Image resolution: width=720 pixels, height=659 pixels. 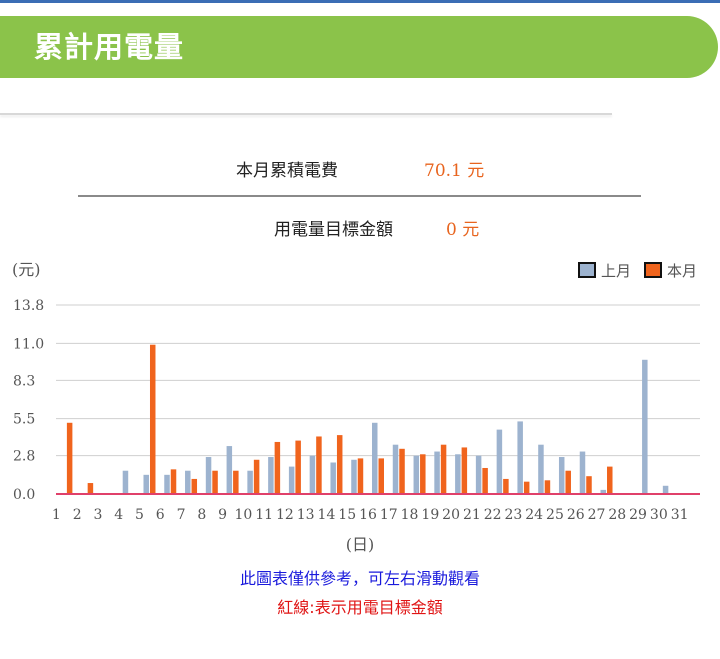 What do you see at coordinates (243, 515) in the screenshot?
I see `x-tick-label: 10` at bounding box center [243, 515].